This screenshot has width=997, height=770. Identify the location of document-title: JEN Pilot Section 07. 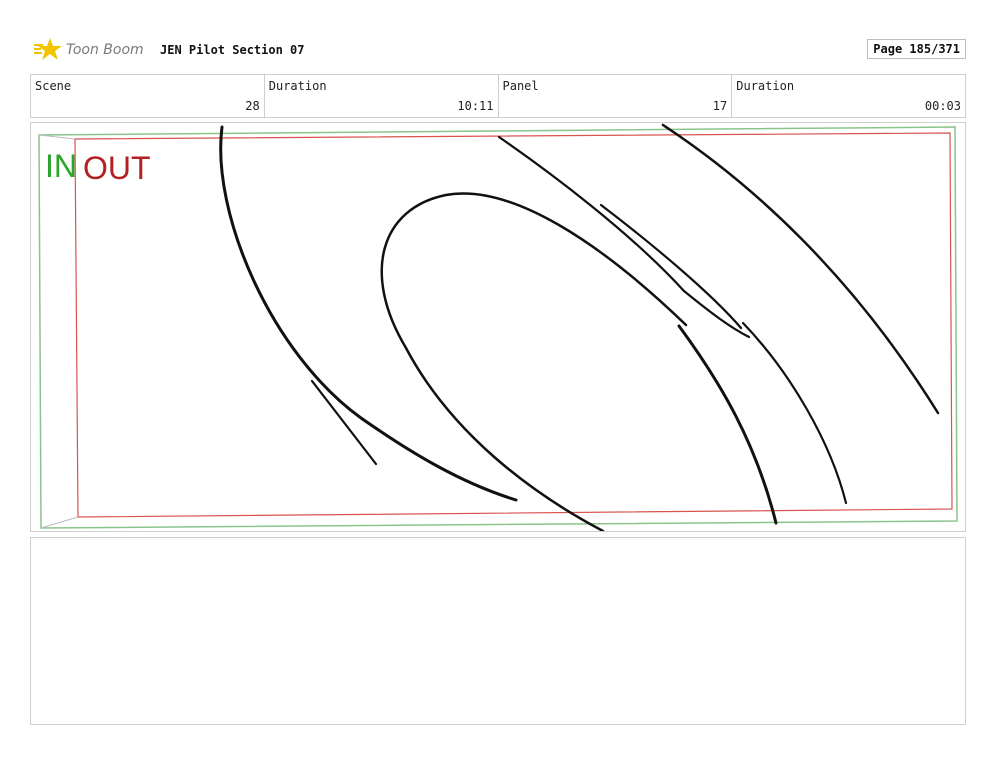
(232, 50).